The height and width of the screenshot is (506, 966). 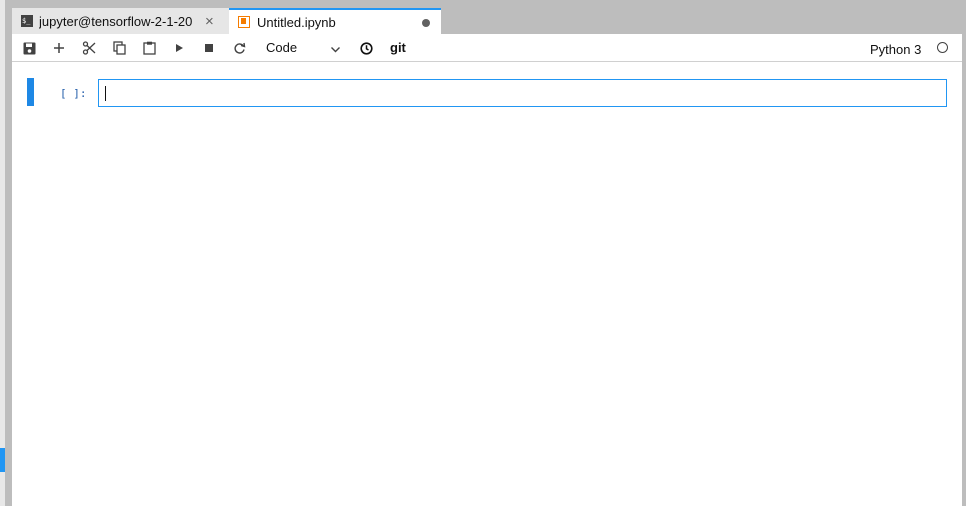 What do you see at coordinates (335, 51) in the screenshot?
I see `chevron-down-icon` at bounding box center [335, 51].